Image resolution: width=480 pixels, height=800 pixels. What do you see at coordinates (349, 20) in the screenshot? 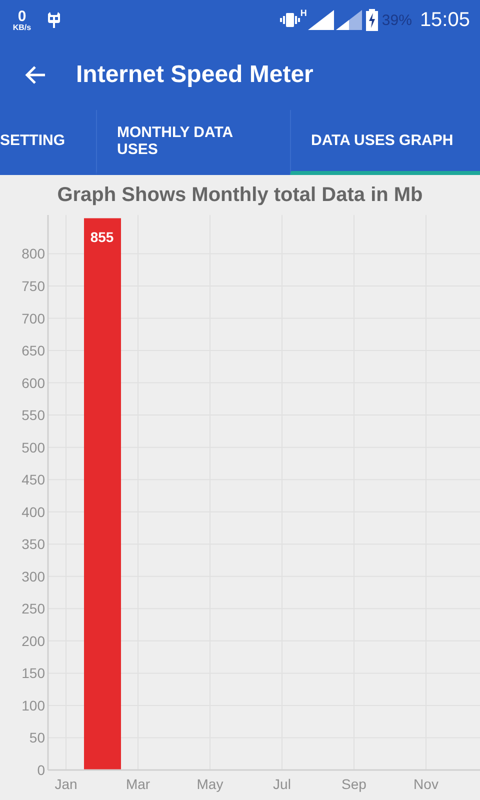
I see `signal-icon` at bounding box center [349, 20].